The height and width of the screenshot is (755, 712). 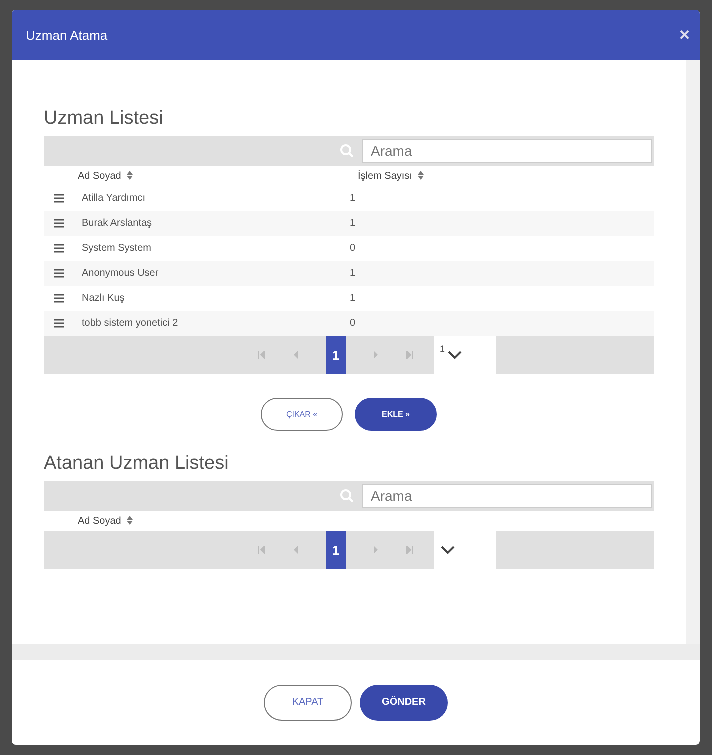 What do you see at coordinates (684, 35) in the screenshot?
I see `close-button: ×` at bounding box center [684, 35].